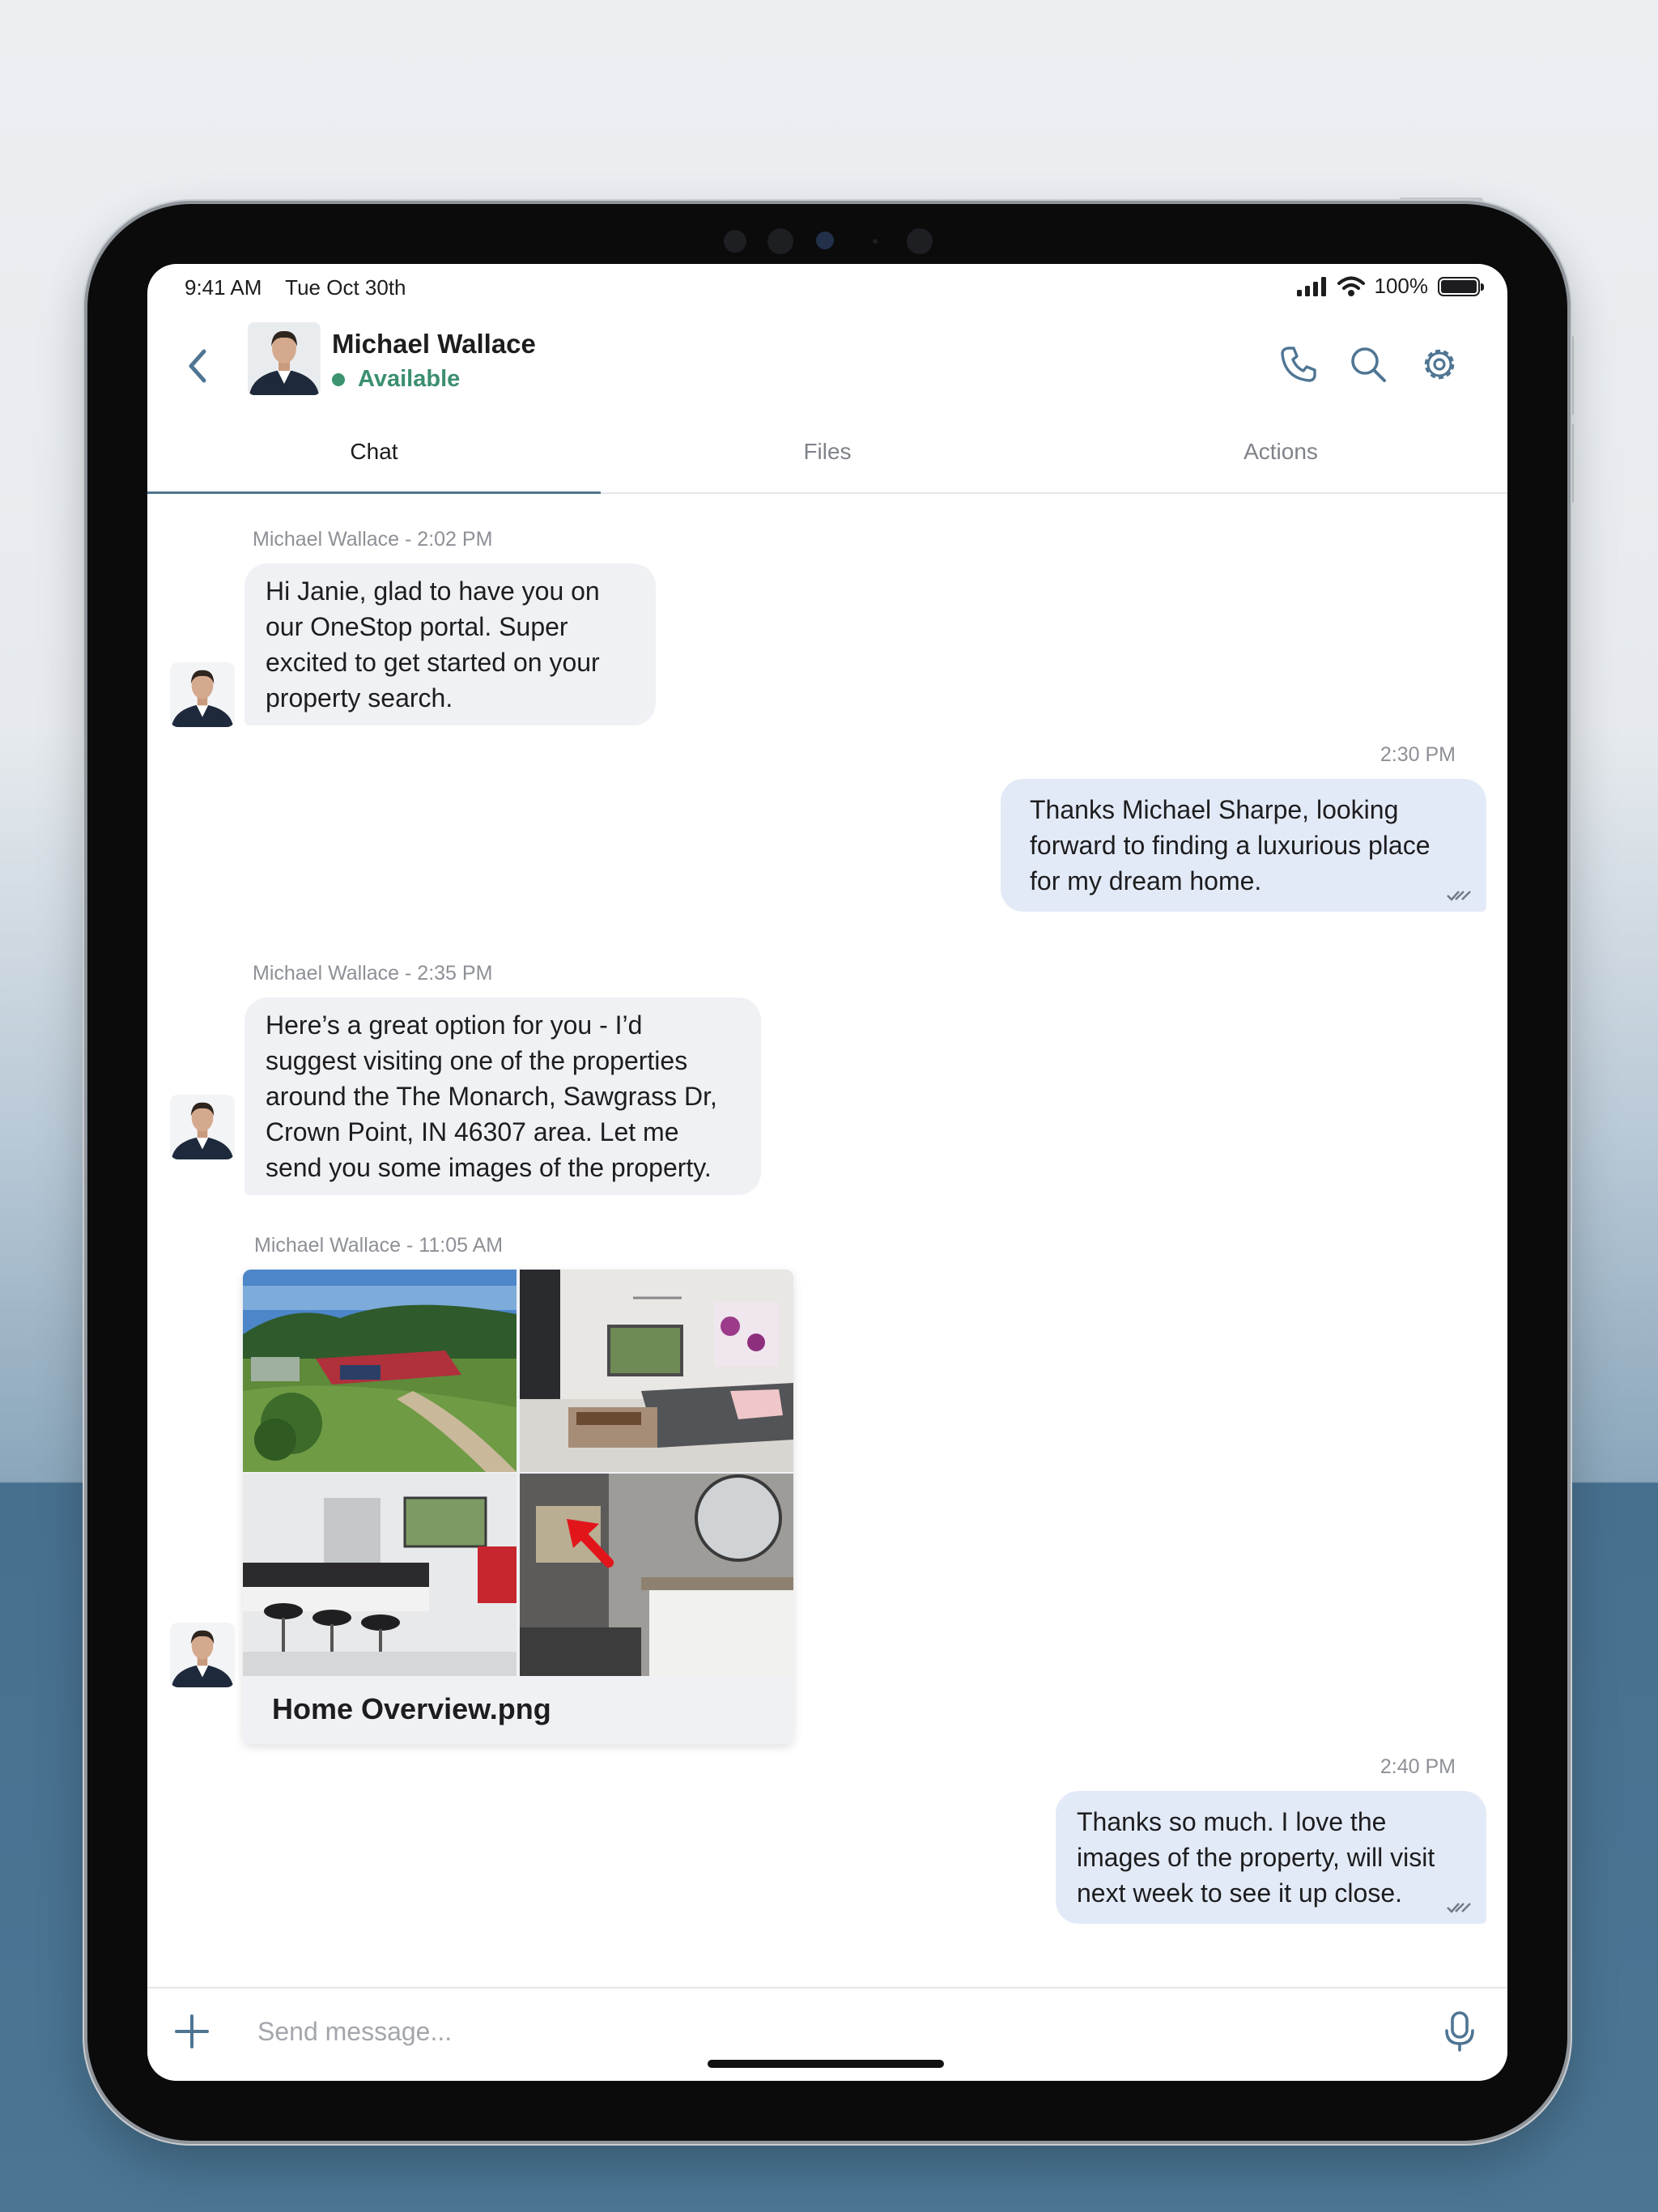  I want to click on camera-lens, so click(825, 240).